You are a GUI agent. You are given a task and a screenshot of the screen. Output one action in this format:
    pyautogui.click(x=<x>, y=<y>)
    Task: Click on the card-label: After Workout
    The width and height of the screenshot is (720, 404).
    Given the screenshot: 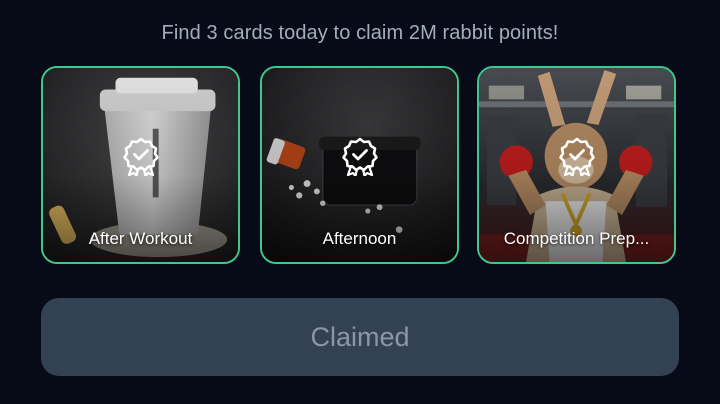 What is the action you would take?
    pyautogui.click(x=140, y=238)
    